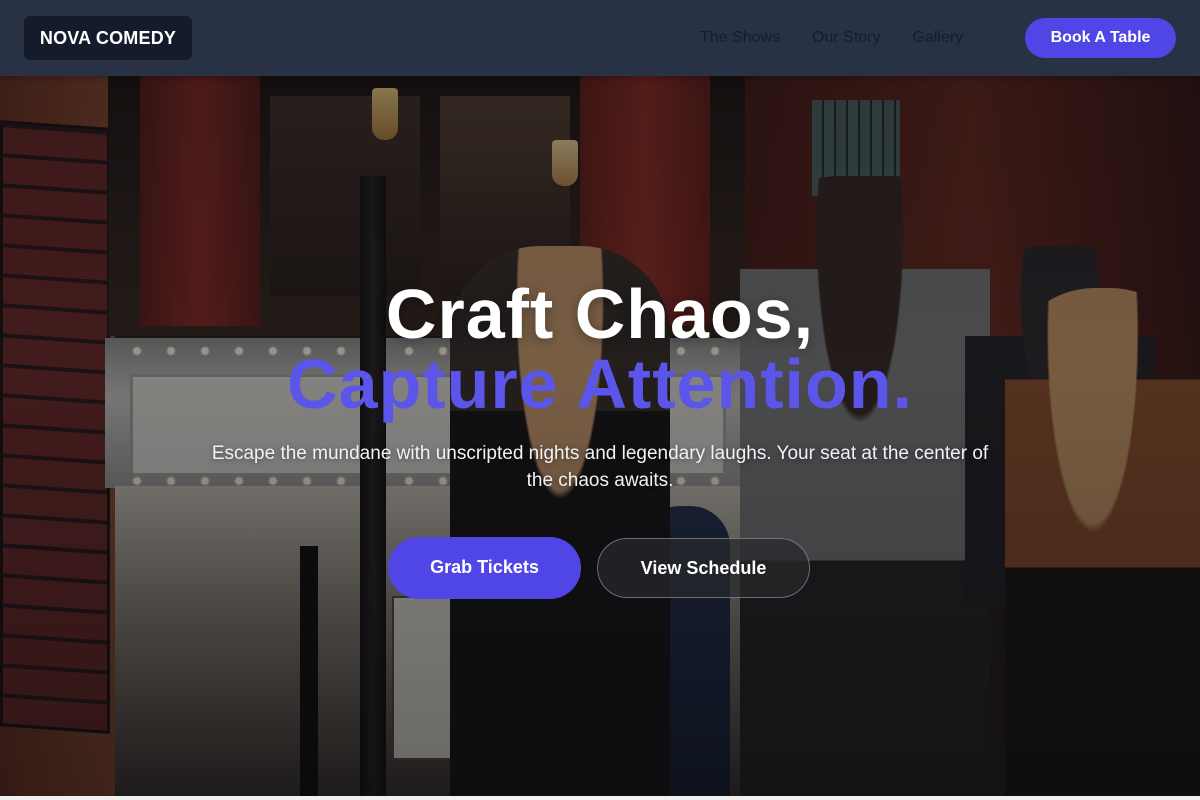 This screenshot has height=800, width=1200. What do you see at coordinates (703, 568) in the screenshot?
I see `view-schedule-button: View Schedule` at bounding box center [703, 568].